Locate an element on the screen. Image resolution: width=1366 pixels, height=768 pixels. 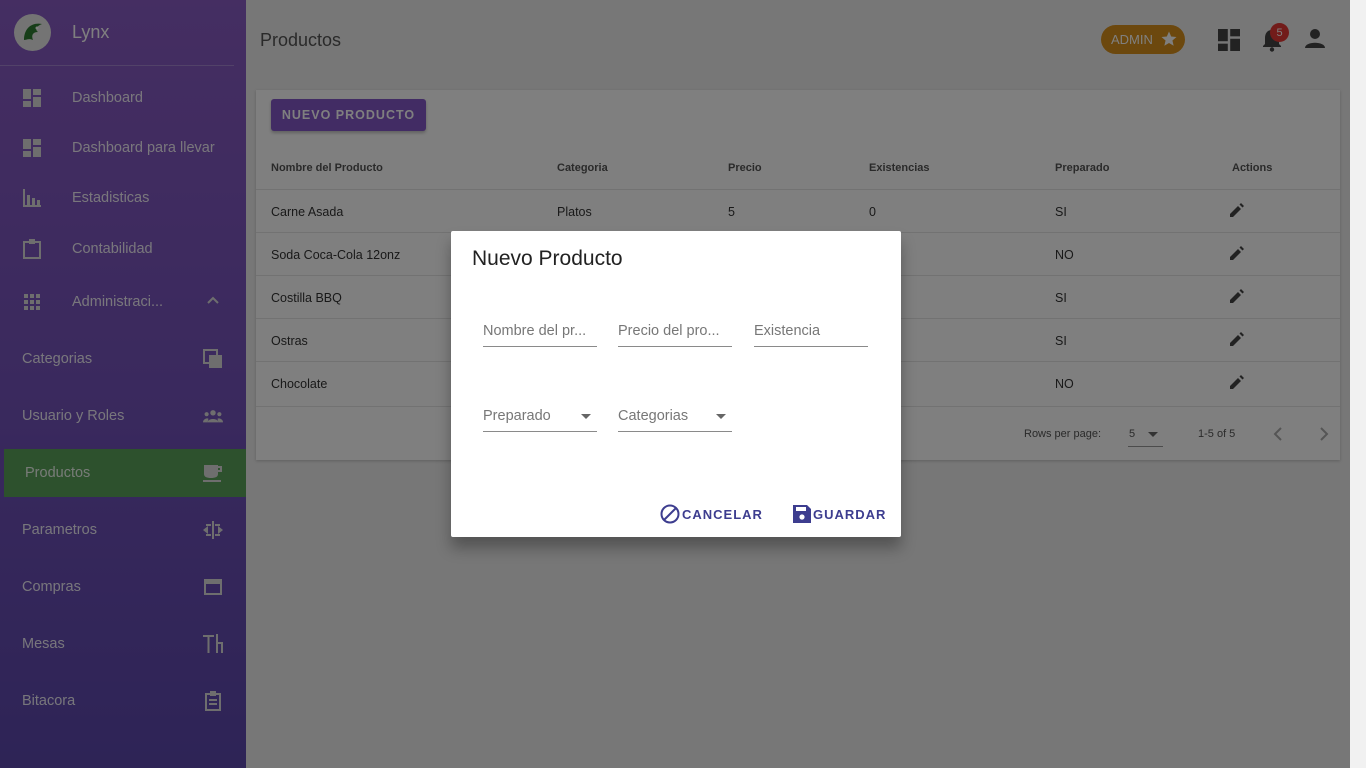
page-scrollbar is located at coordinates (1358, 384).